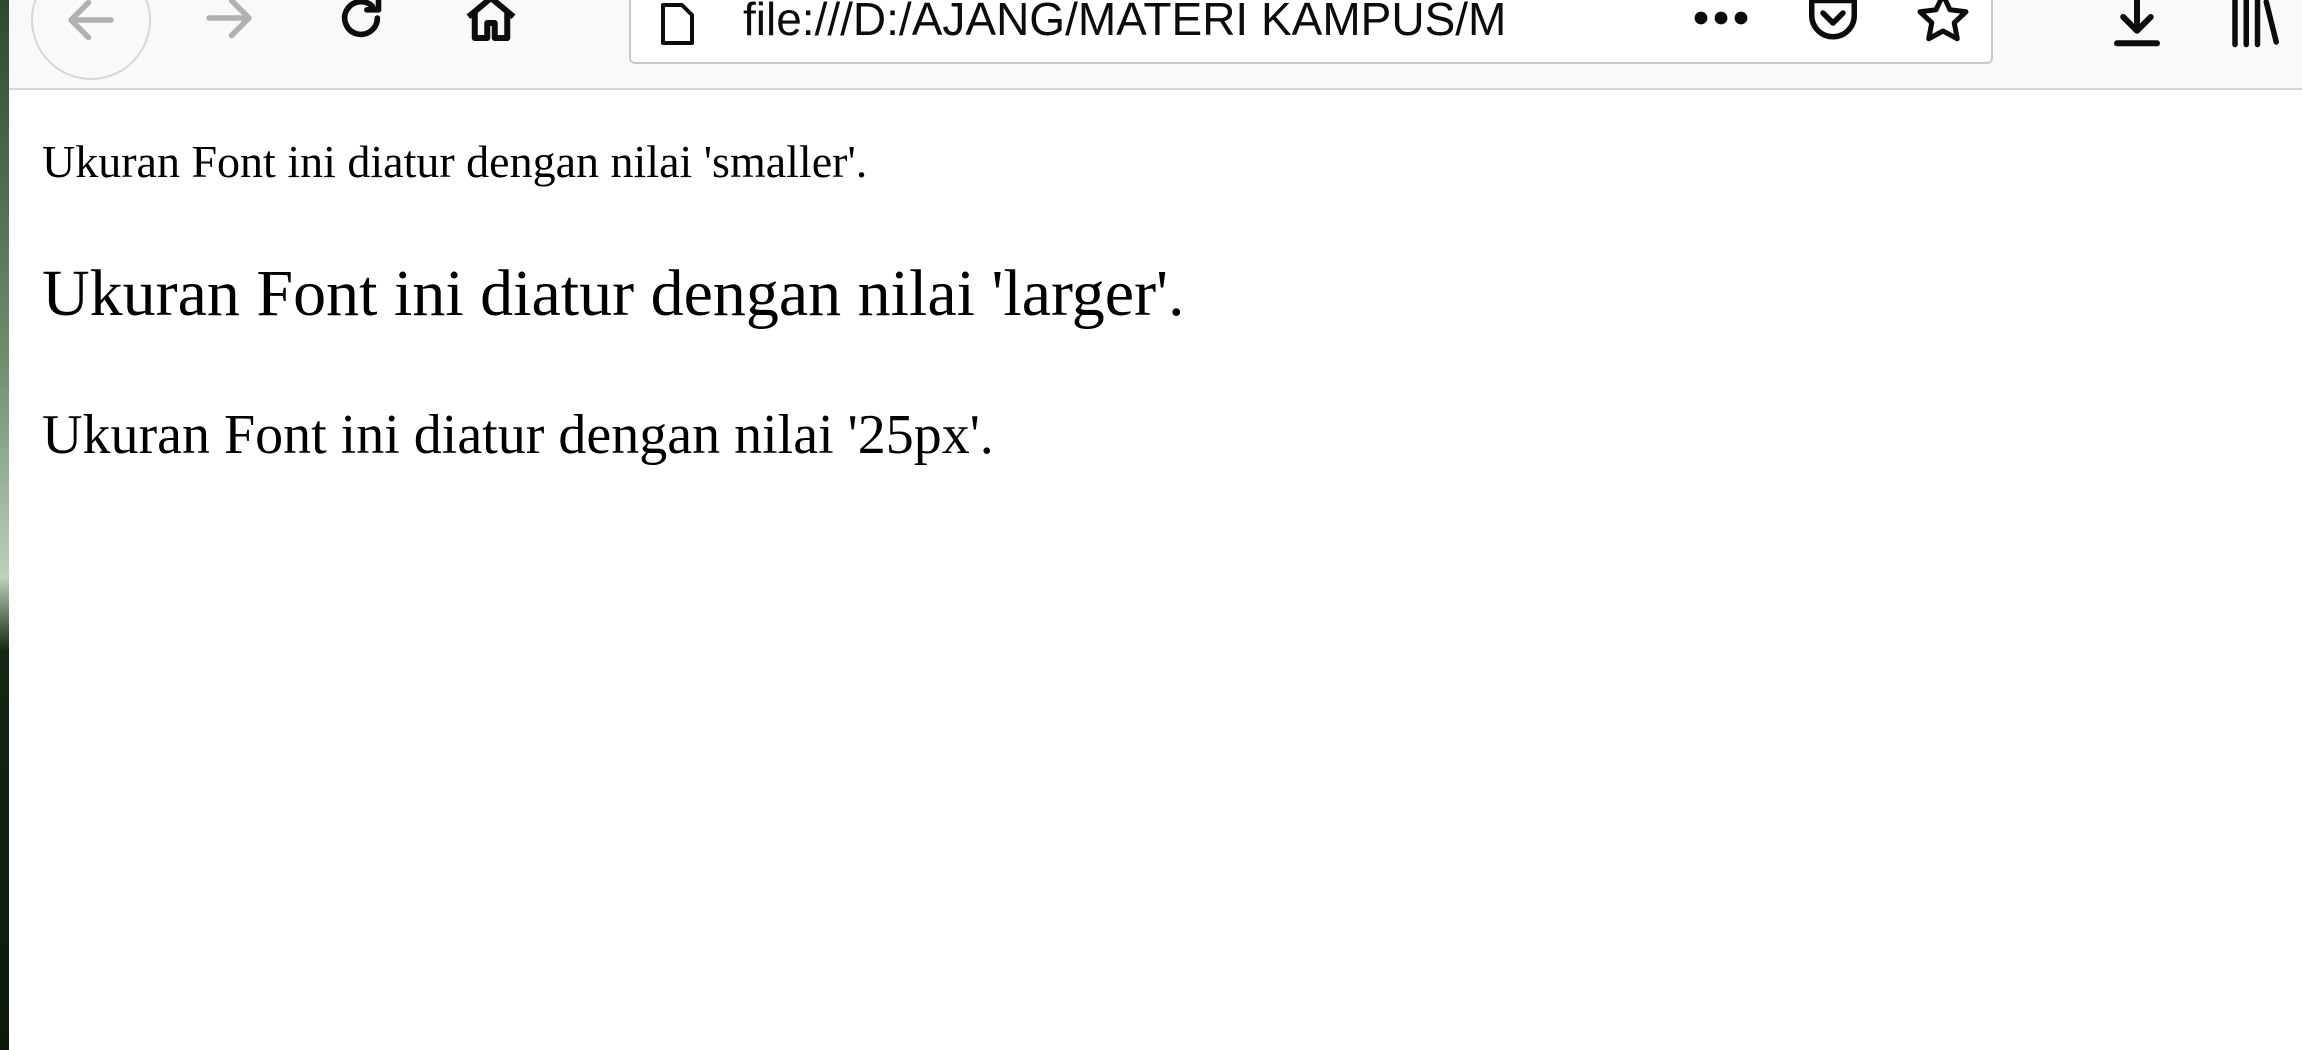  I want to click on library-icon, so click(2255, 24).